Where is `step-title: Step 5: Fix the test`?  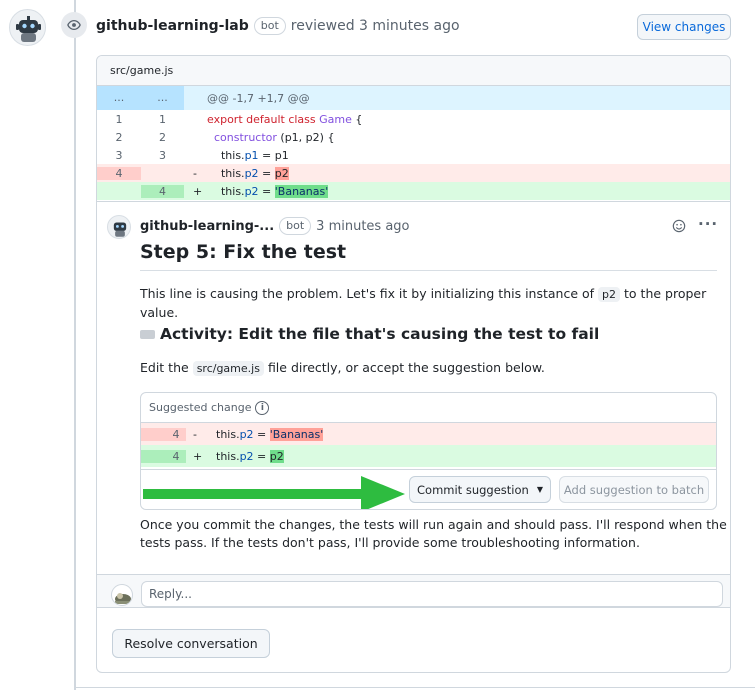 step-title: Step 5: Fix the test is located at coordinates (243, 252).